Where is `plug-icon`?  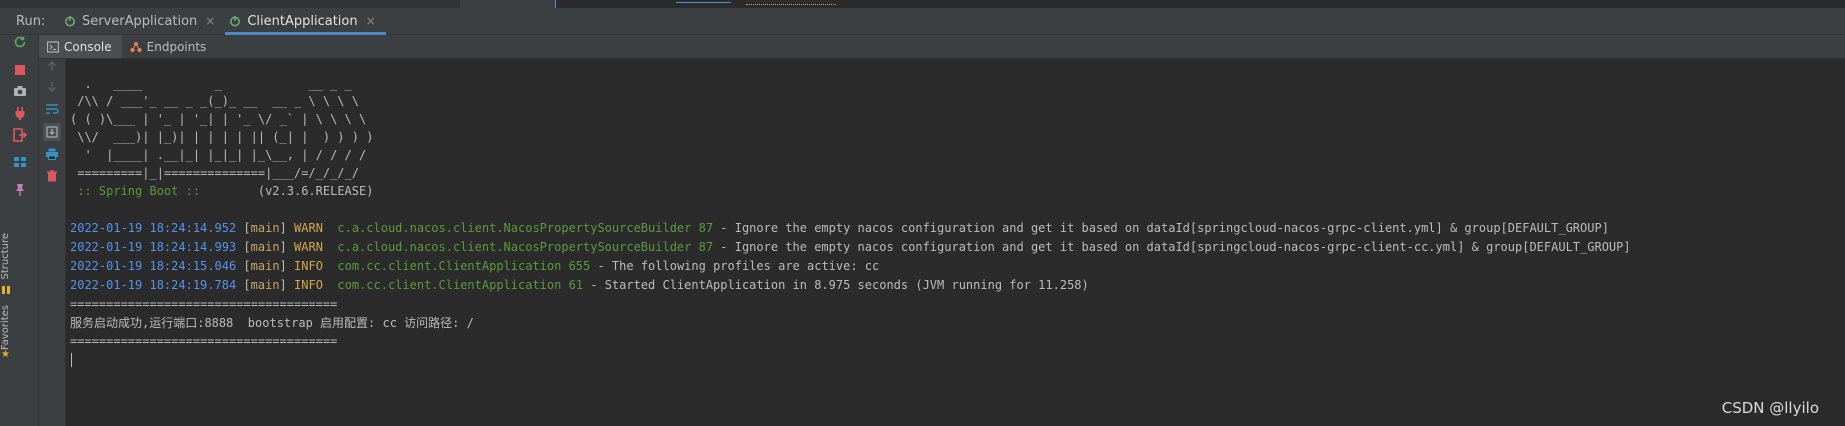
plug-icon is located at coordinates (20, 113).